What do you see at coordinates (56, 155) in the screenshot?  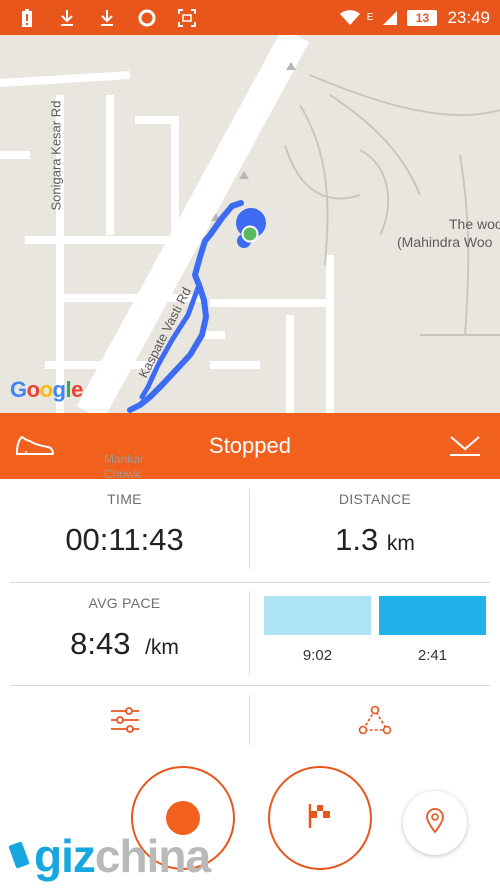 I see `road-label-sonigara: Sonigara Kesar Rd` at bounding box center [56, 155].